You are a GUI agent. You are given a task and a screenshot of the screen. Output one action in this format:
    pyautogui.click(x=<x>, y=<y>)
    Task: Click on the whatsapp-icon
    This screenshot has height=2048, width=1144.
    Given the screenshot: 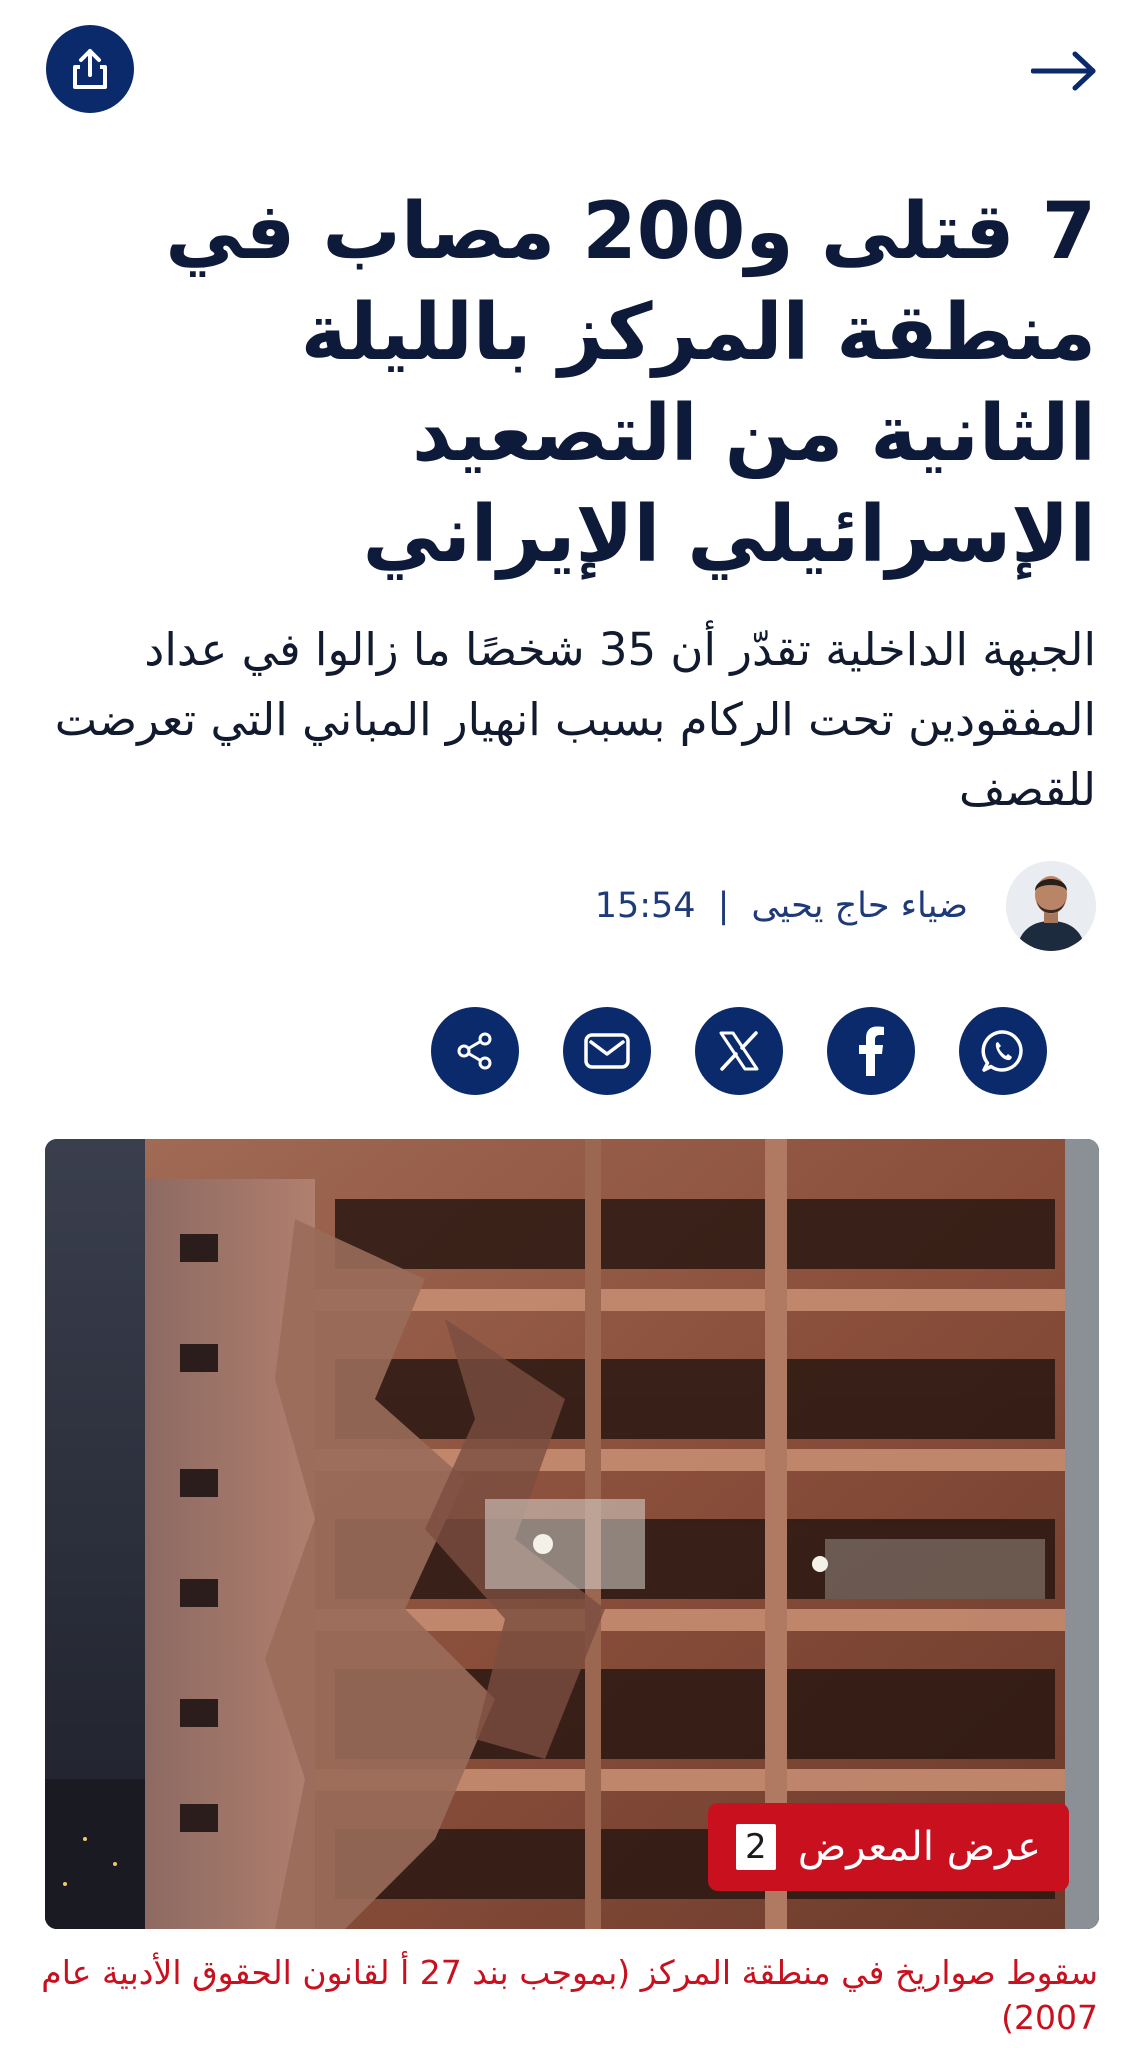 What is the action you would take?
    pyautogui.click(x=1002, y=1051)
    